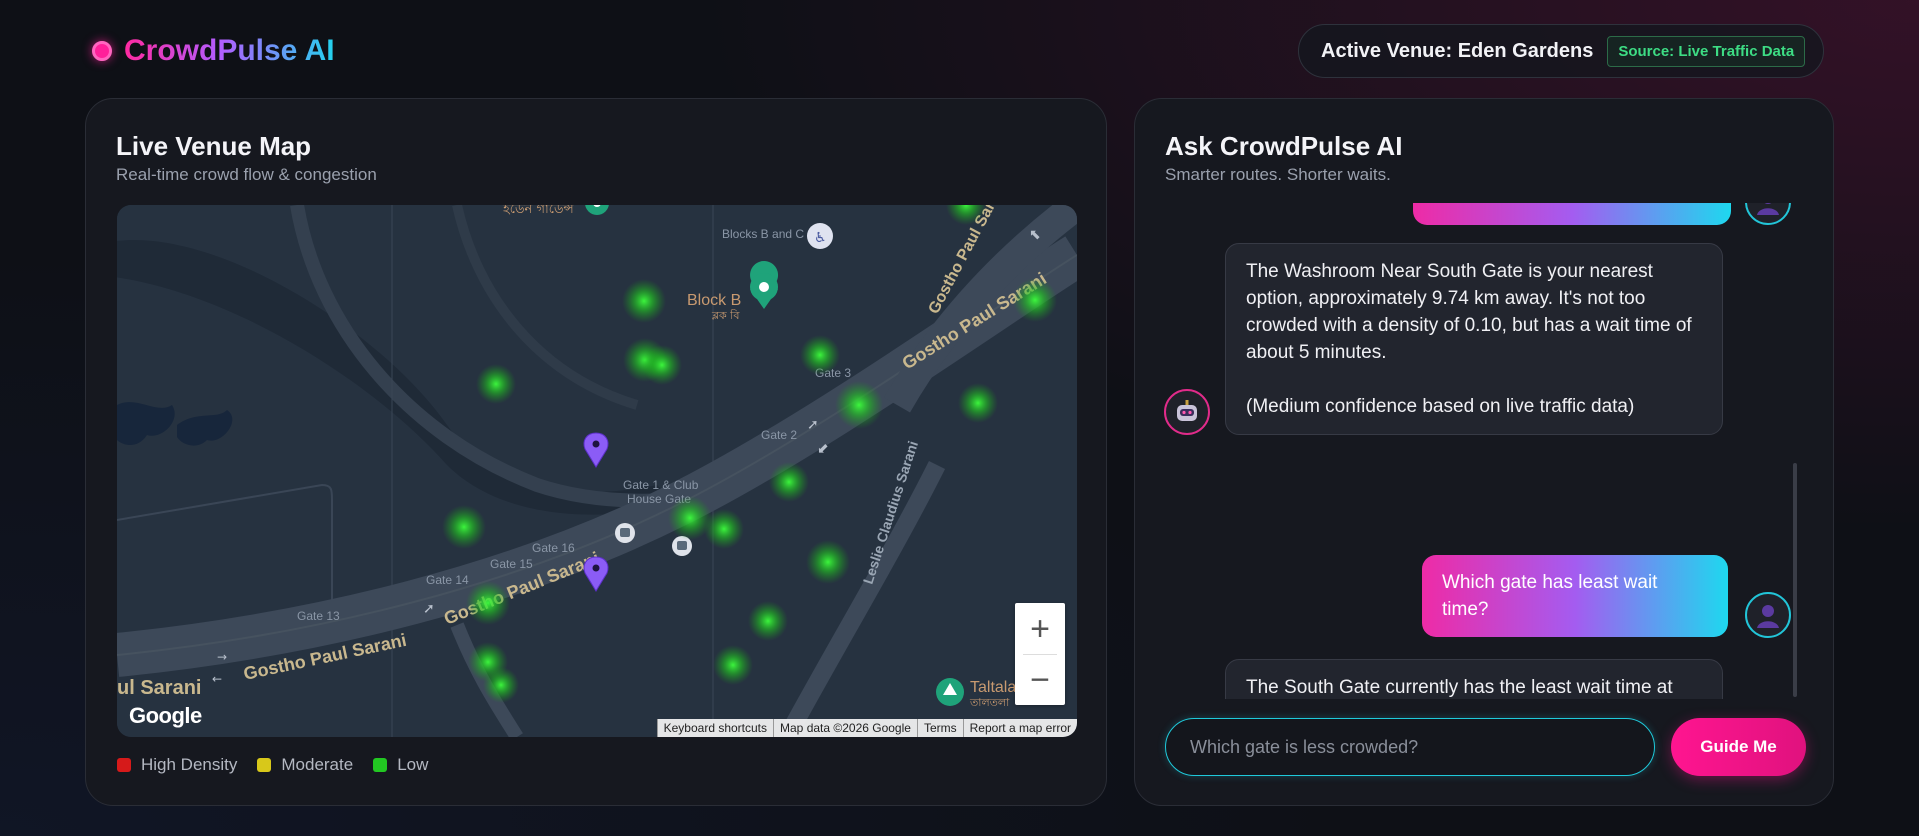 This screenshot has height=836, width=1919. I want to click on app-title: CrowdPulse AI, so click(229, 50).